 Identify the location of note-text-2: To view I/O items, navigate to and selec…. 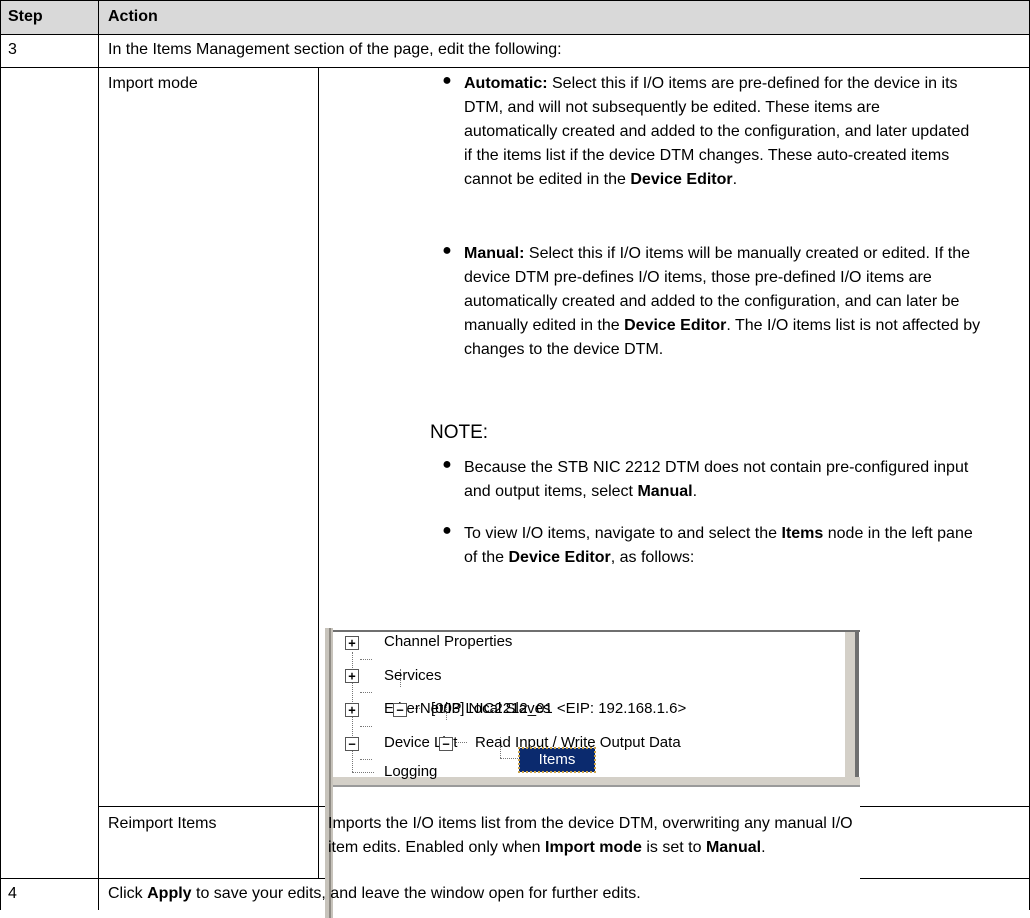
(742, 546).